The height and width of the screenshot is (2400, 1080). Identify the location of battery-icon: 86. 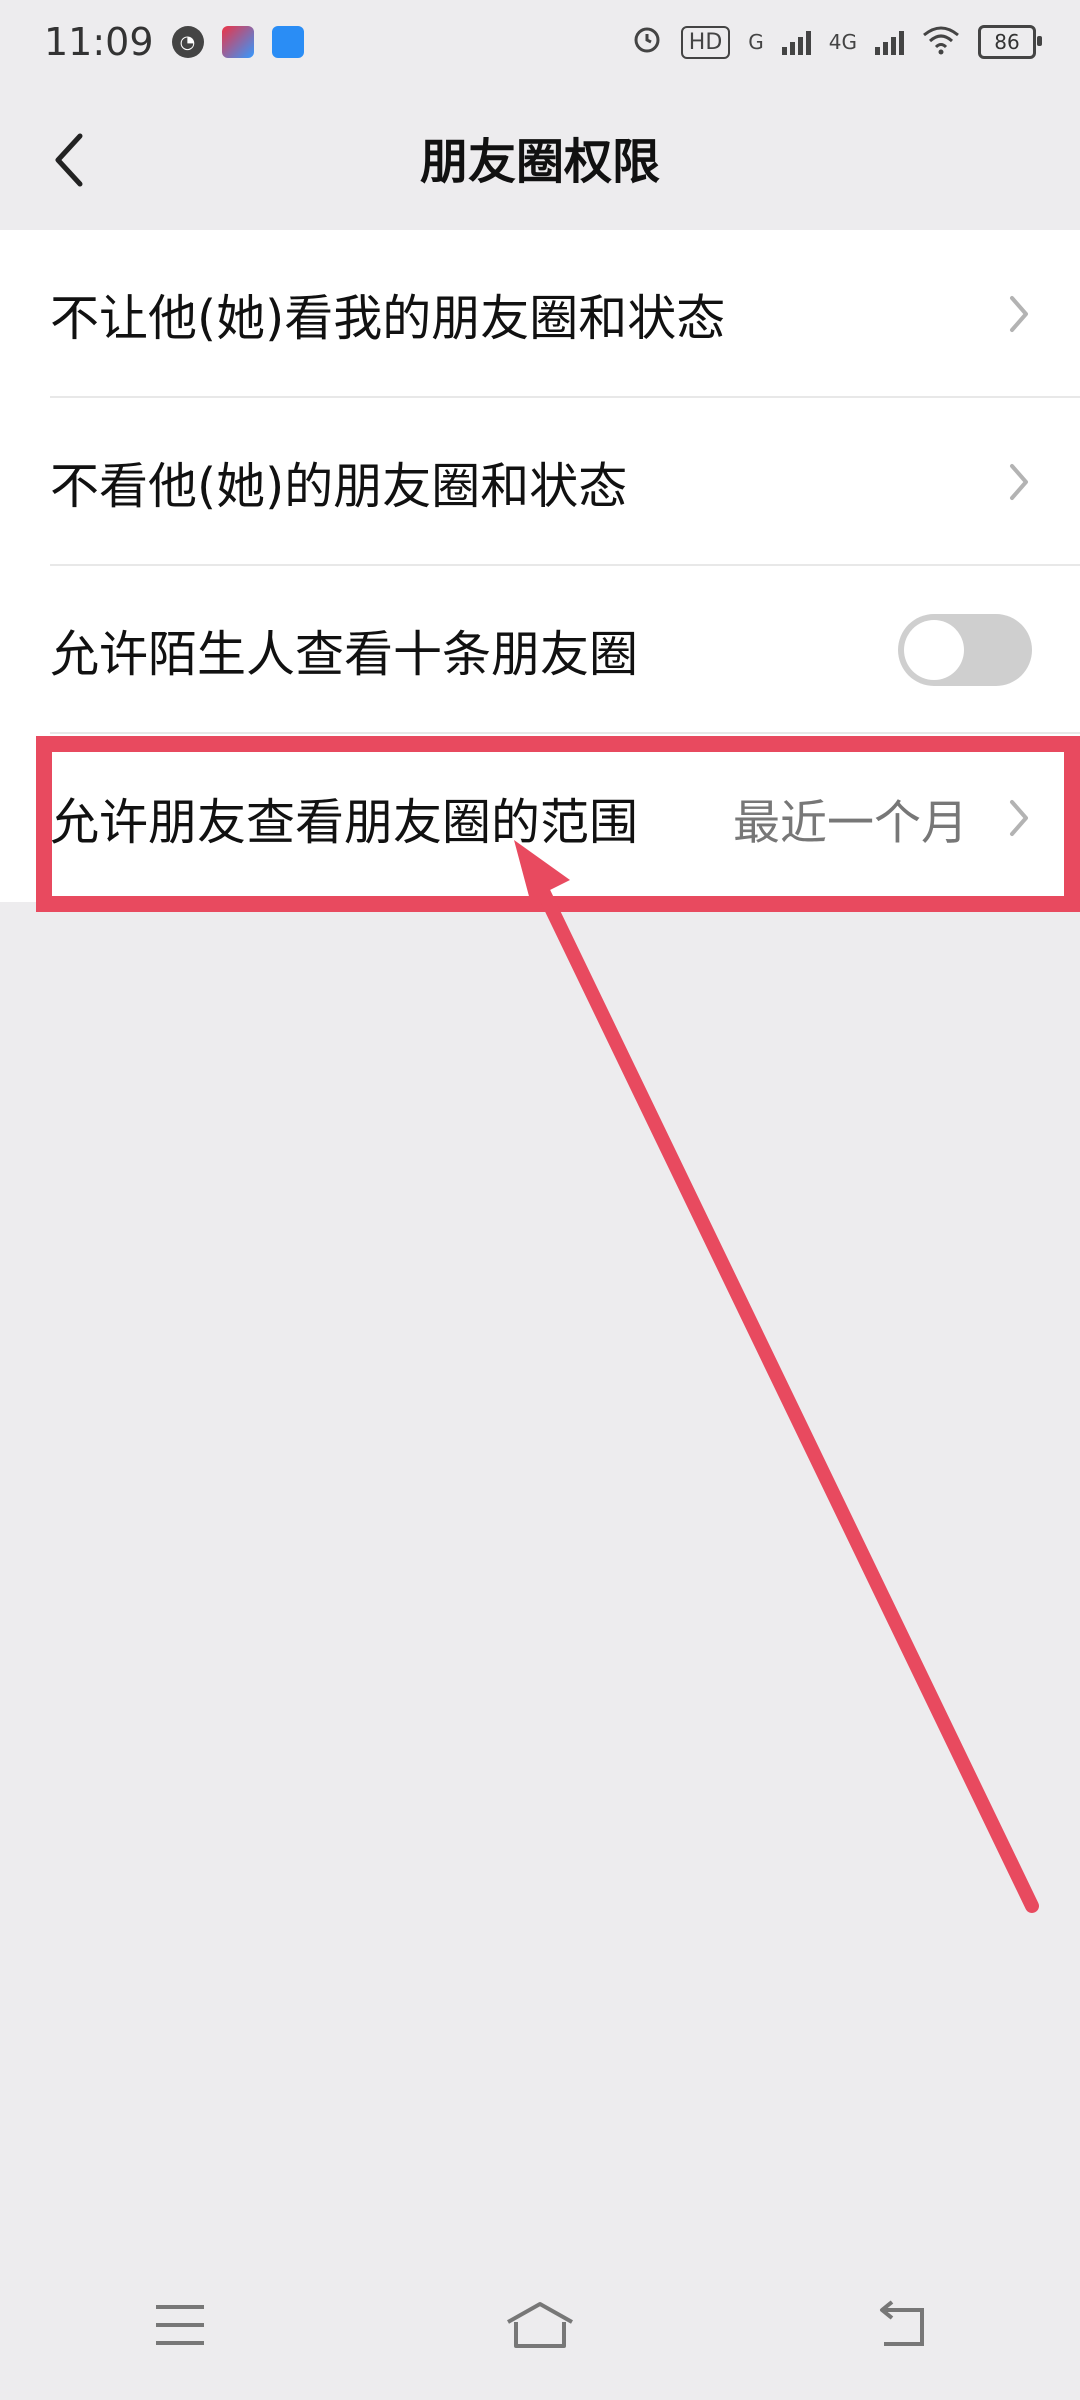
(1010, 42).